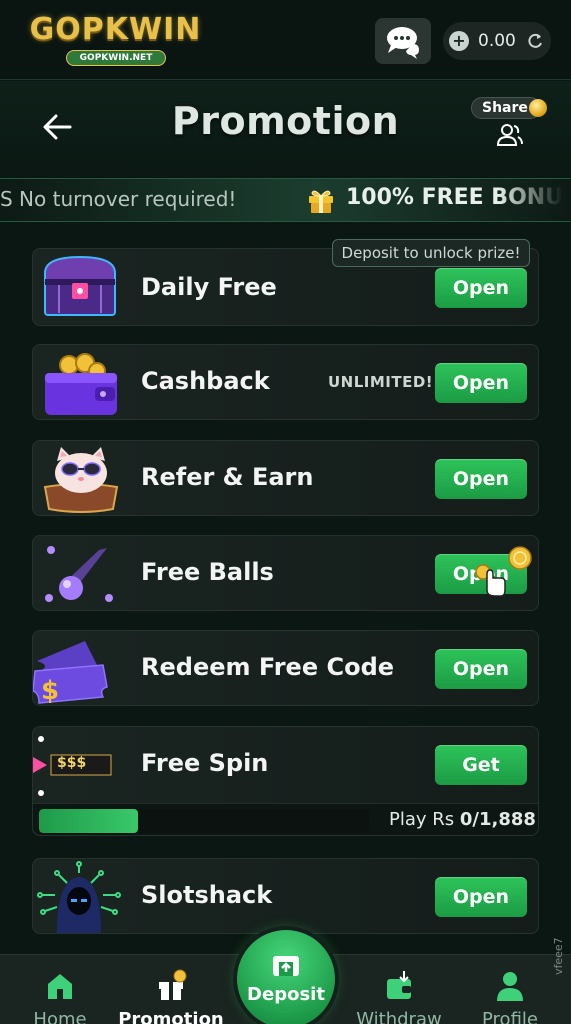  I want to click on wager-progress-row: Play Rs 0/1,888, so click(285, 819).